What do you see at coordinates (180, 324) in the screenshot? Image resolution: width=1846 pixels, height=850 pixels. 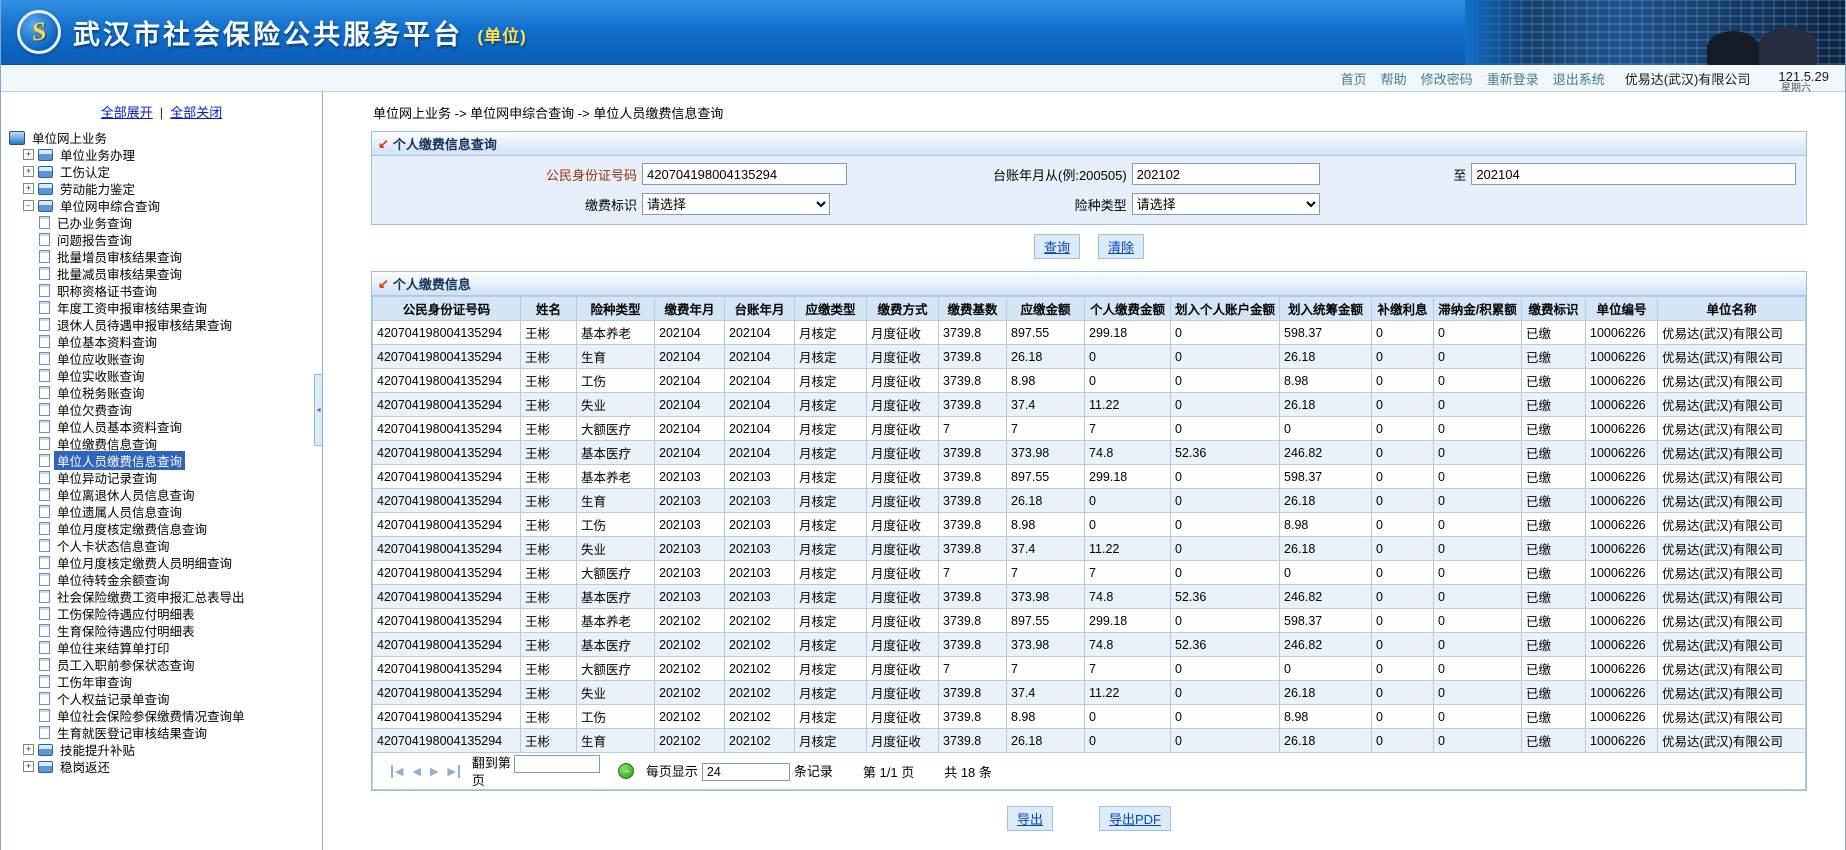 I see `tree-item: 退休人员待遇申报审核结果查询` at bounding box center [180, 324].